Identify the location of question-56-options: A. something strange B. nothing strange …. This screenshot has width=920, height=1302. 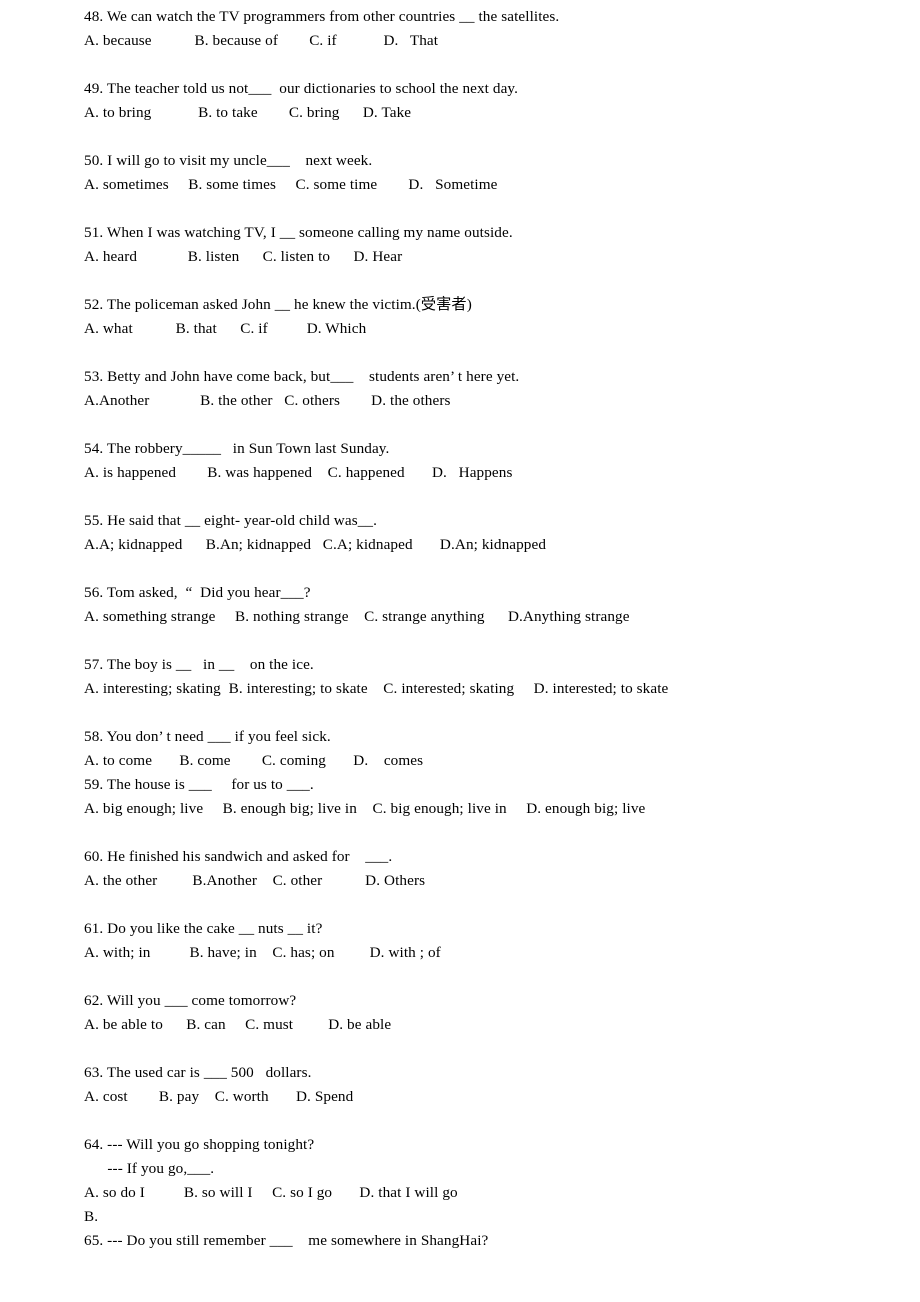
(357, 616).